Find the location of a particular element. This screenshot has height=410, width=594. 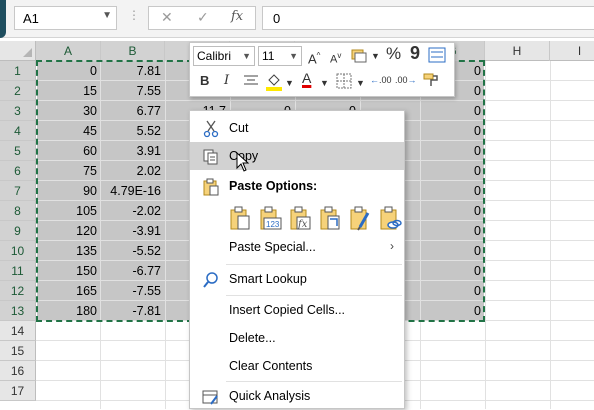

row-header-10: 10 is located at coordinates (18, 251).